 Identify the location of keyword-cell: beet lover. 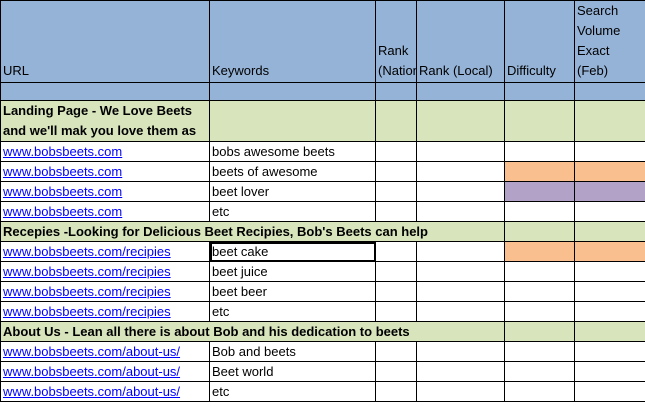
(292, 191).